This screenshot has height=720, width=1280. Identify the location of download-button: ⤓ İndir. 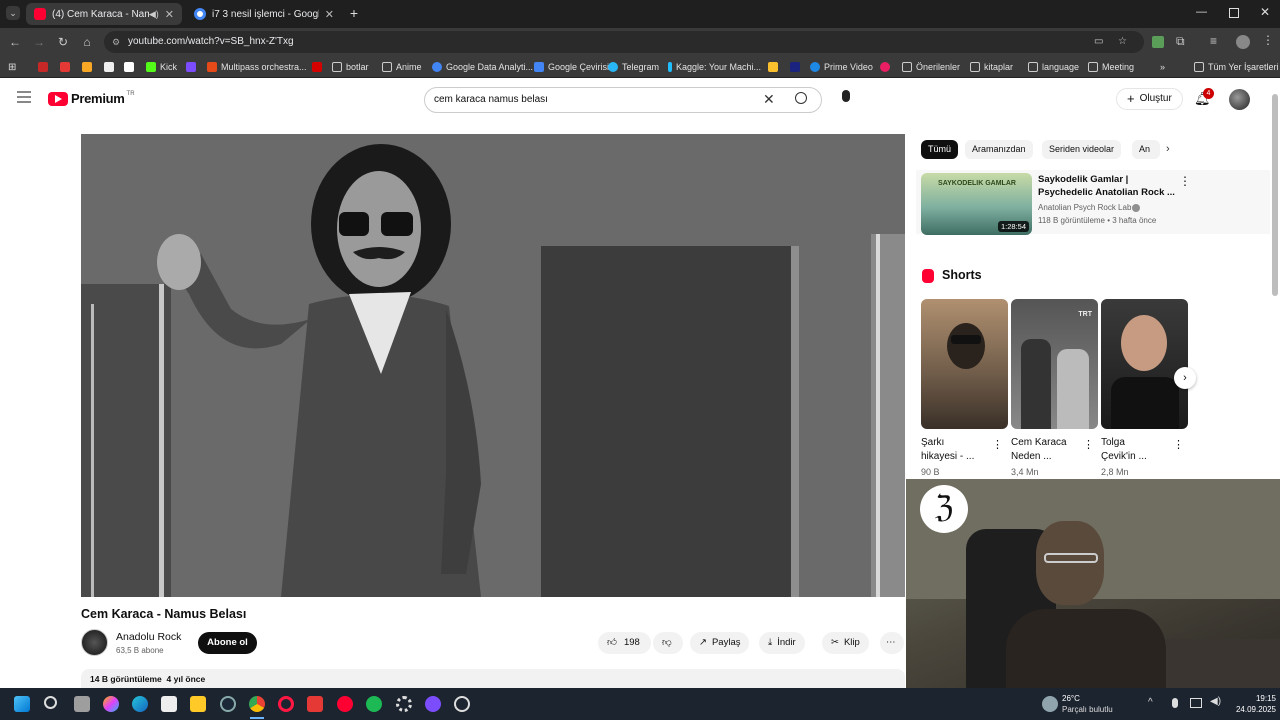
(782, 643).